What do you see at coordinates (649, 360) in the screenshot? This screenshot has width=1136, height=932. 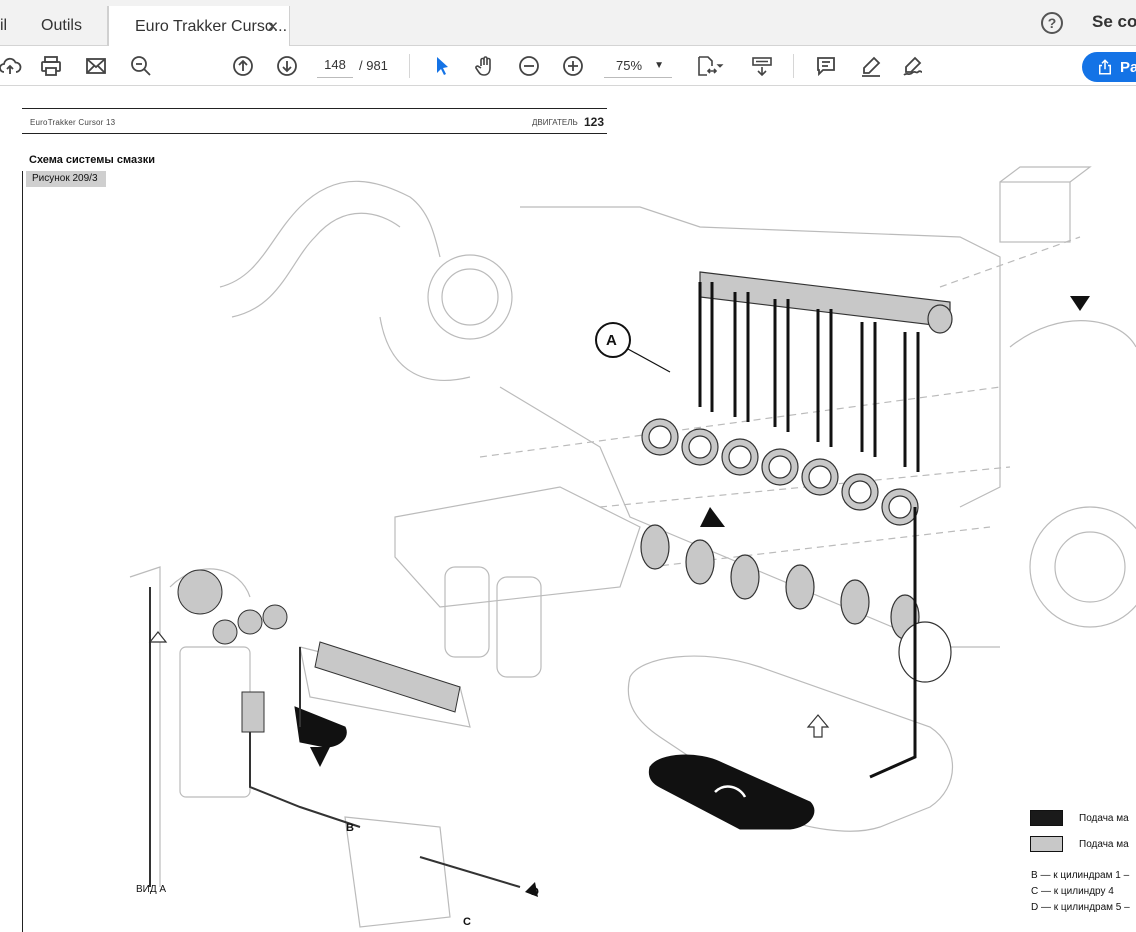 I see `callout-a-leader` at bounding box center [649, 360].